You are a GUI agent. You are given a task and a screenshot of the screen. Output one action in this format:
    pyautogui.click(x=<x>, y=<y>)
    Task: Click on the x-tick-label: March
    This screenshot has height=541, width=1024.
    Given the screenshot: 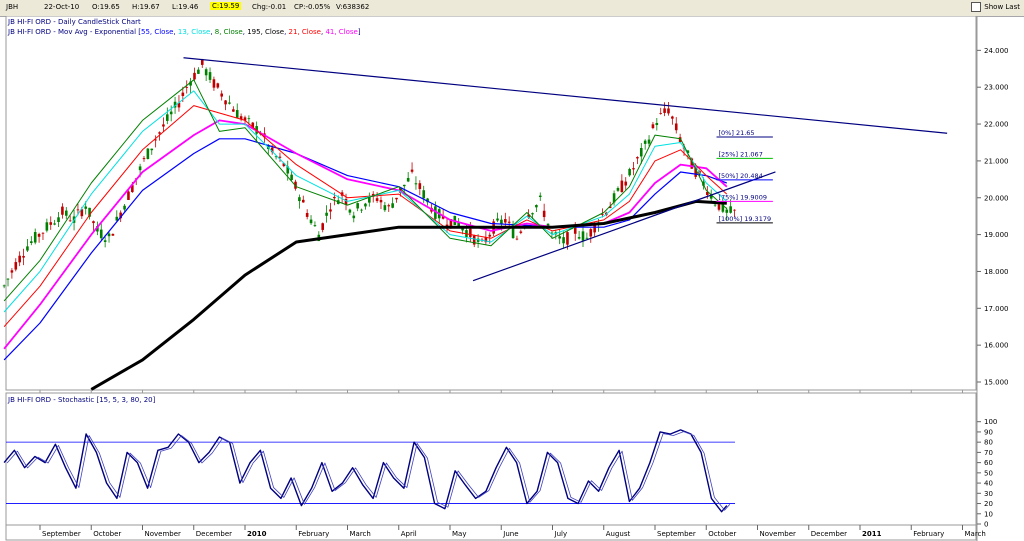 What is the action you would take?
    pyautogui.click(x=360, y=534)
    